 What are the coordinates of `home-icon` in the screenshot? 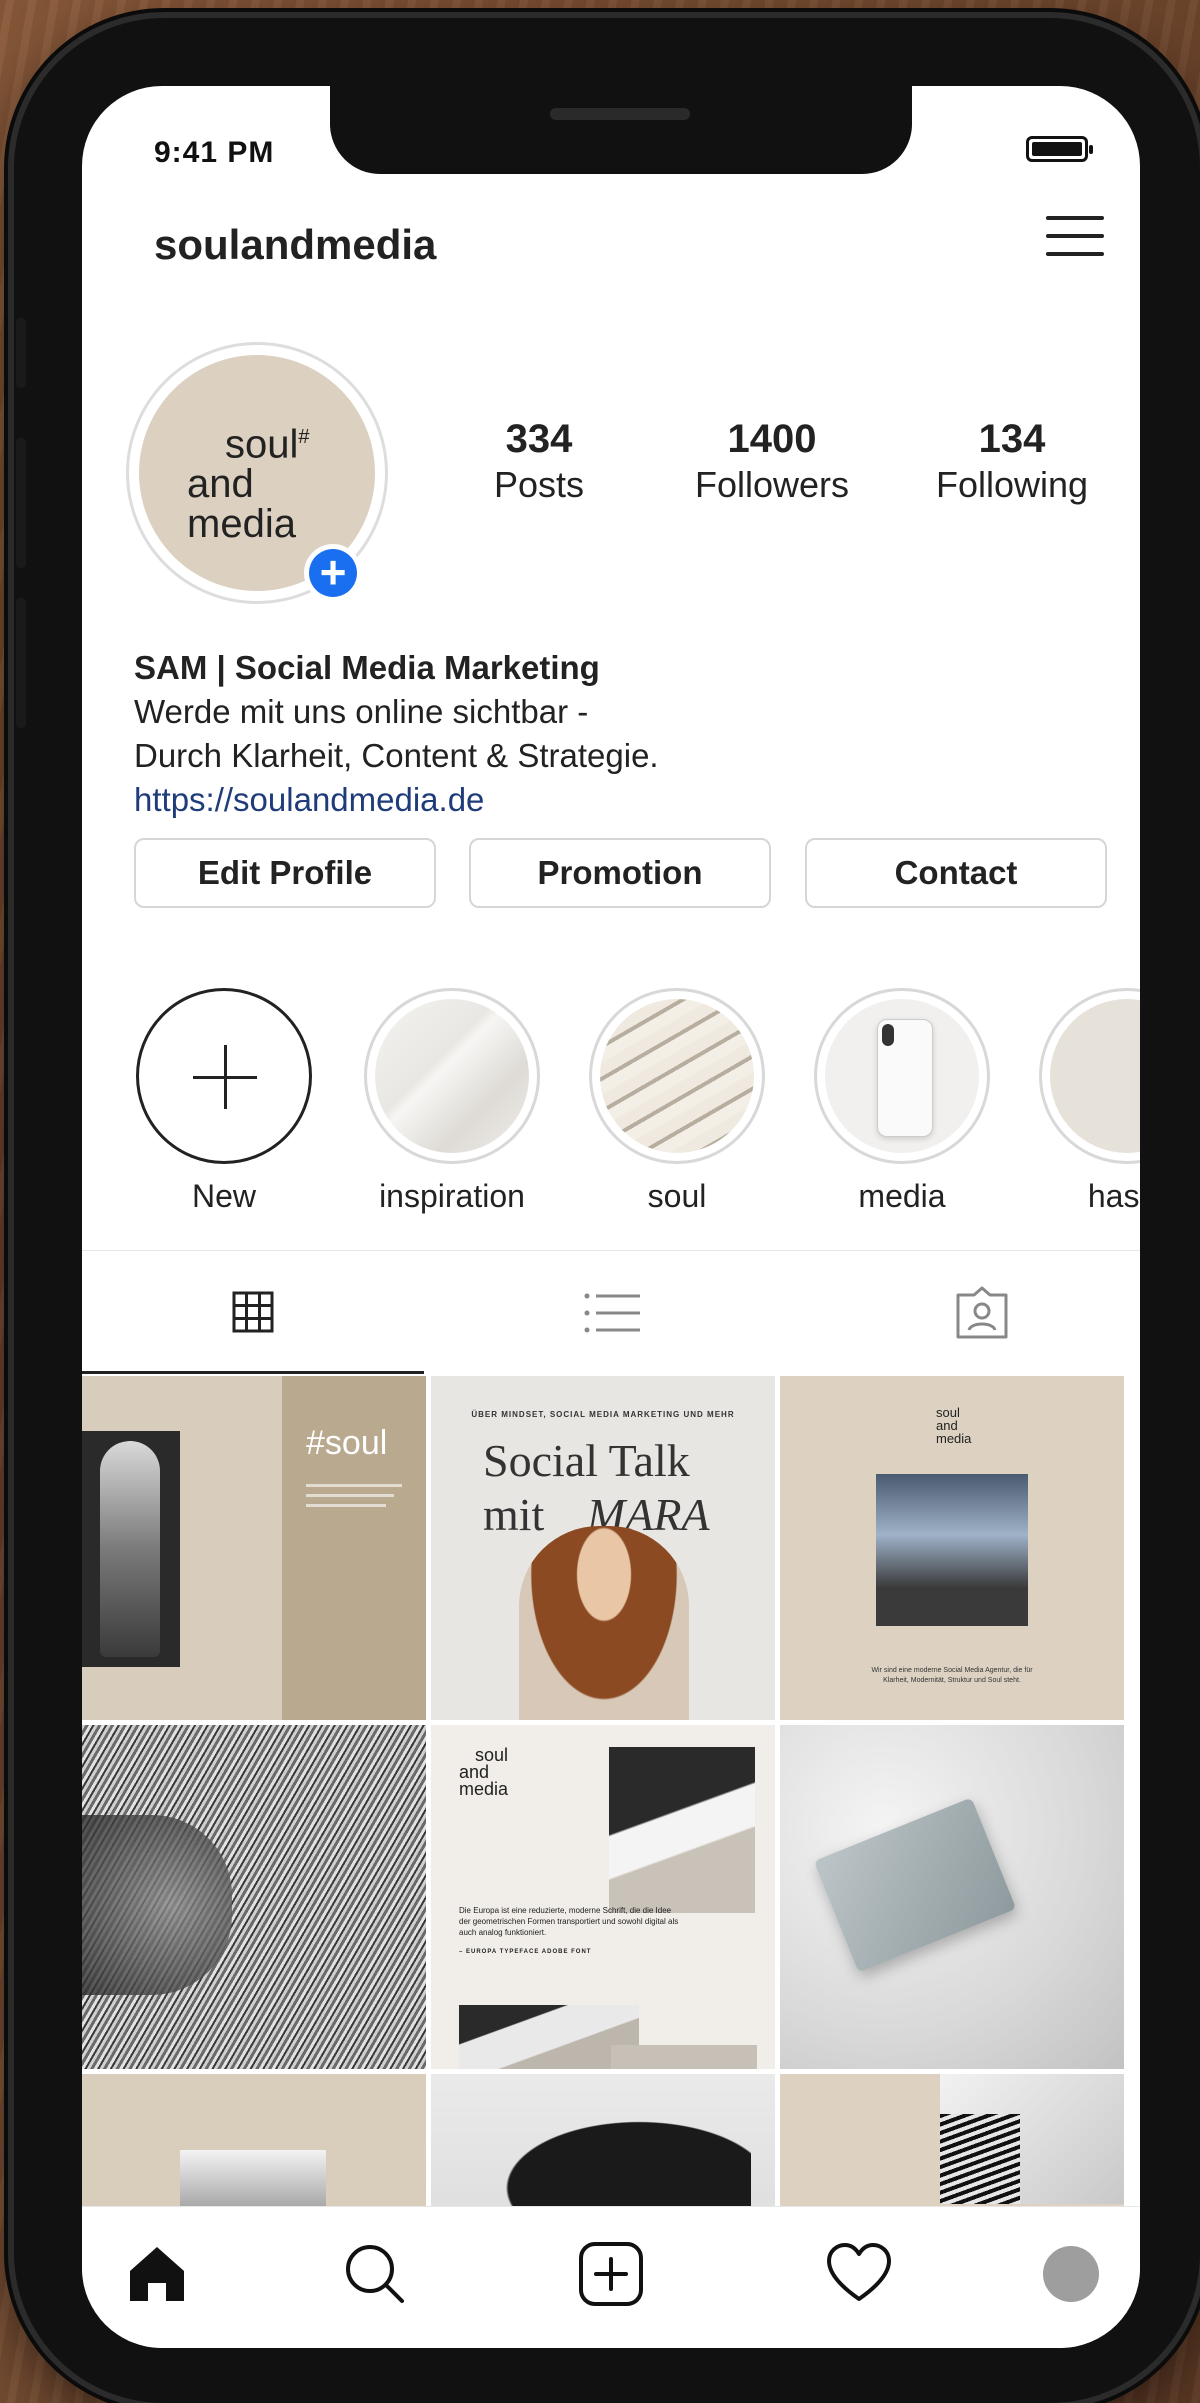 It's located at (157, 2274).